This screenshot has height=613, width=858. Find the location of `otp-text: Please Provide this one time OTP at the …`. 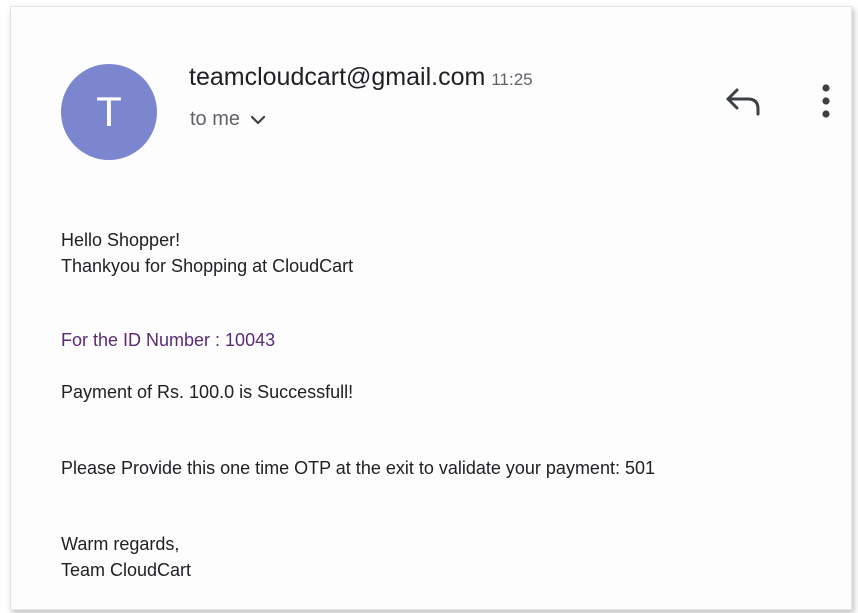

otp-text: Please Provide this one time OTP at the … is located at coordinates (358, 468).